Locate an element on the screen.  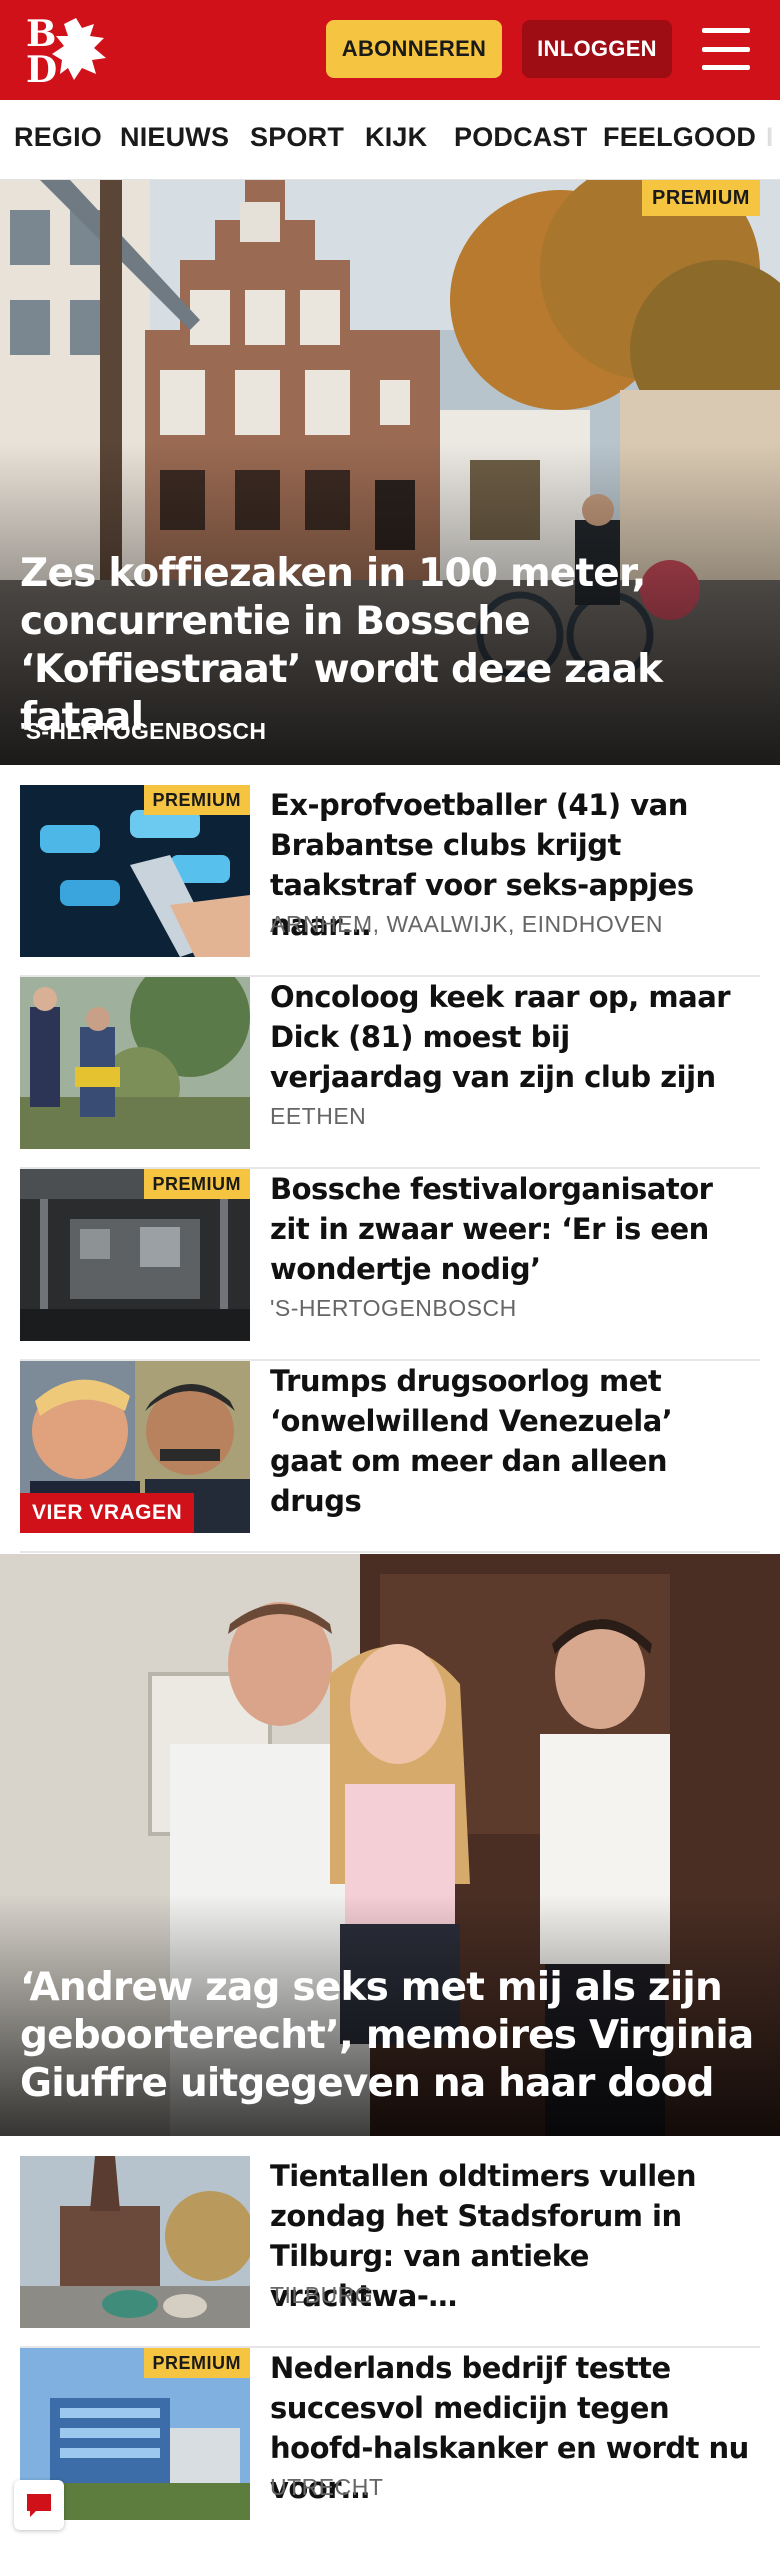
login-button: INLOGGEN is located at coordinates (597, 49).